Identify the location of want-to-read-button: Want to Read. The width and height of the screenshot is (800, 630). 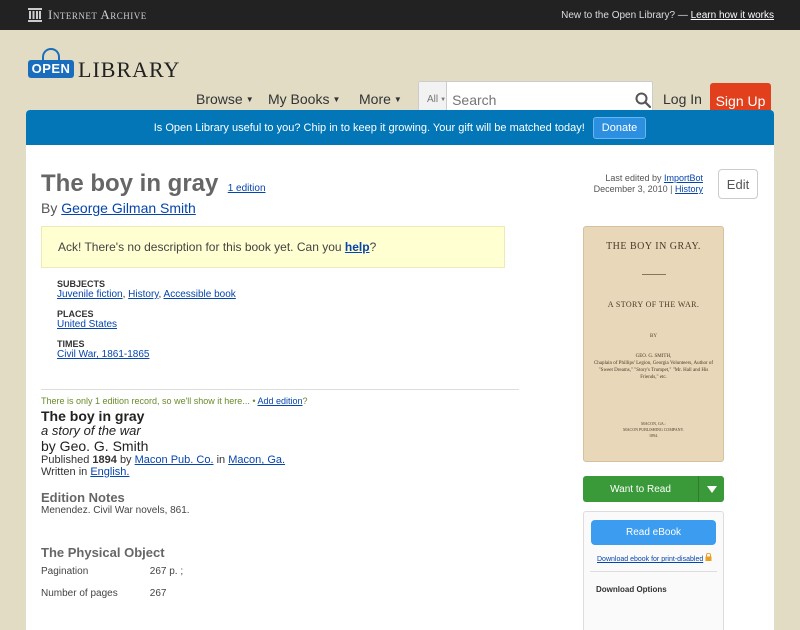
(653, 489).